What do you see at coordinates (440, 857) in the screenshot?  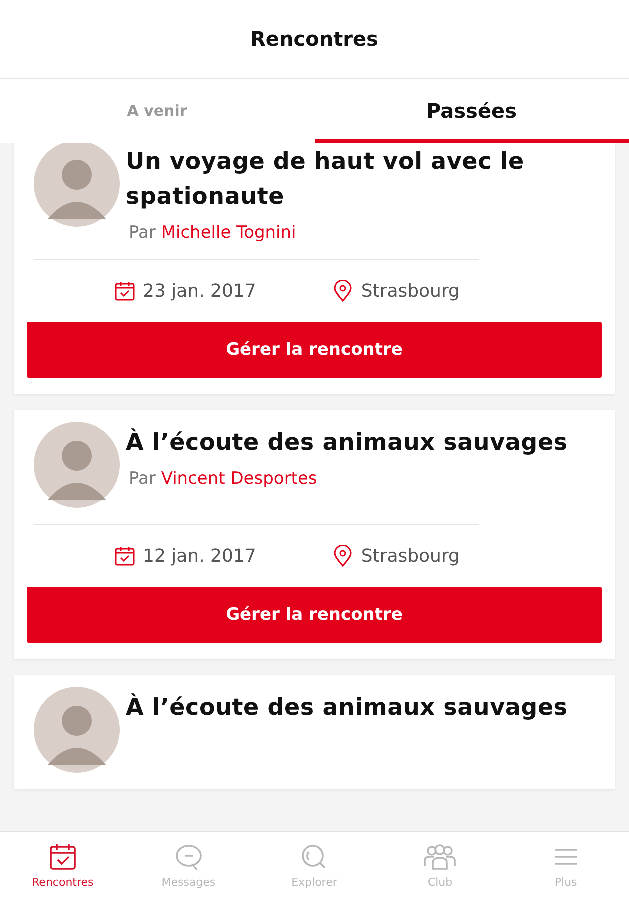 I see `group-icon` at bounding box center [440, 857].